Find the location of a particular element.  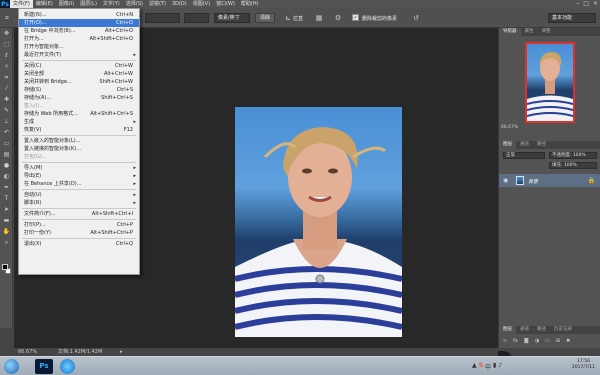

height-field is located at coordinates (196, 18).